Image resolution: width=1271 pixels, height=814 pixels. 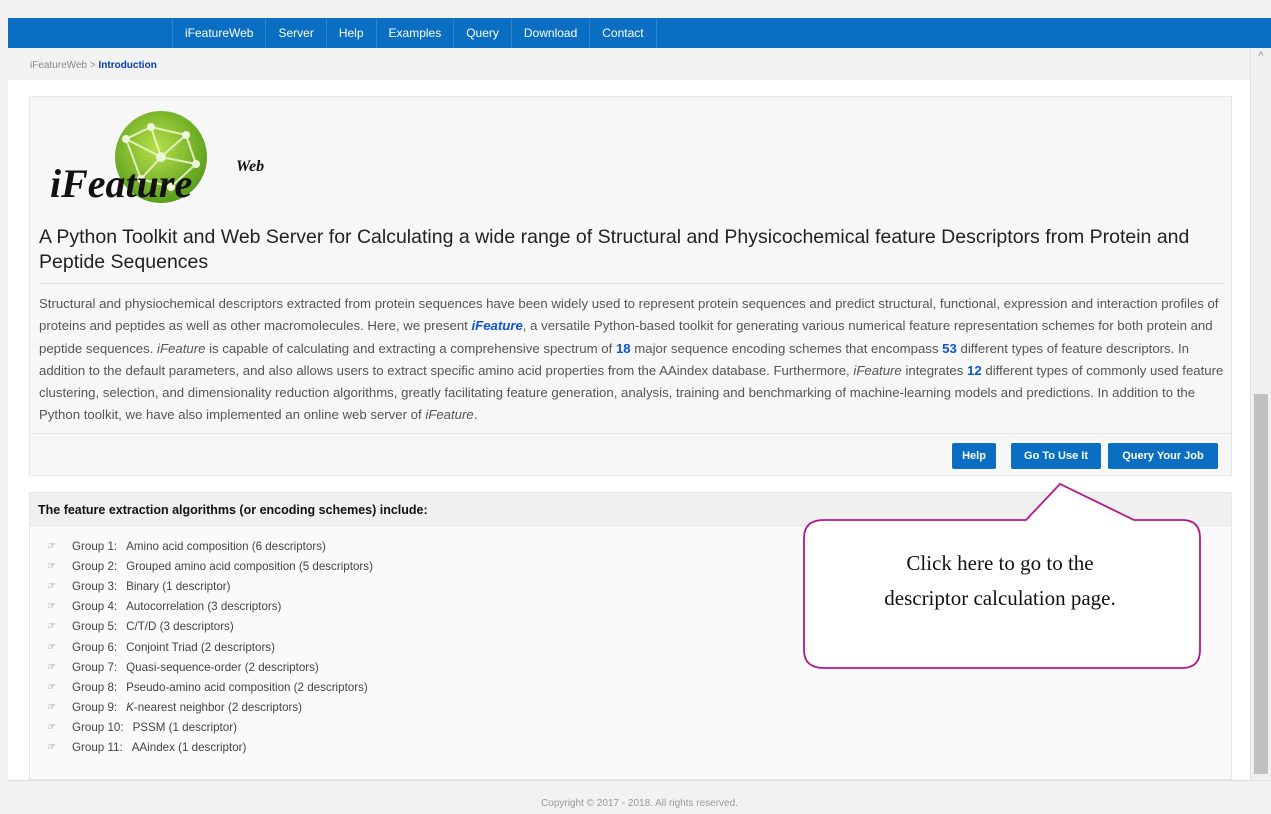 I want to click on count-encoding-schemes: 18, so click(x=623, y=348).